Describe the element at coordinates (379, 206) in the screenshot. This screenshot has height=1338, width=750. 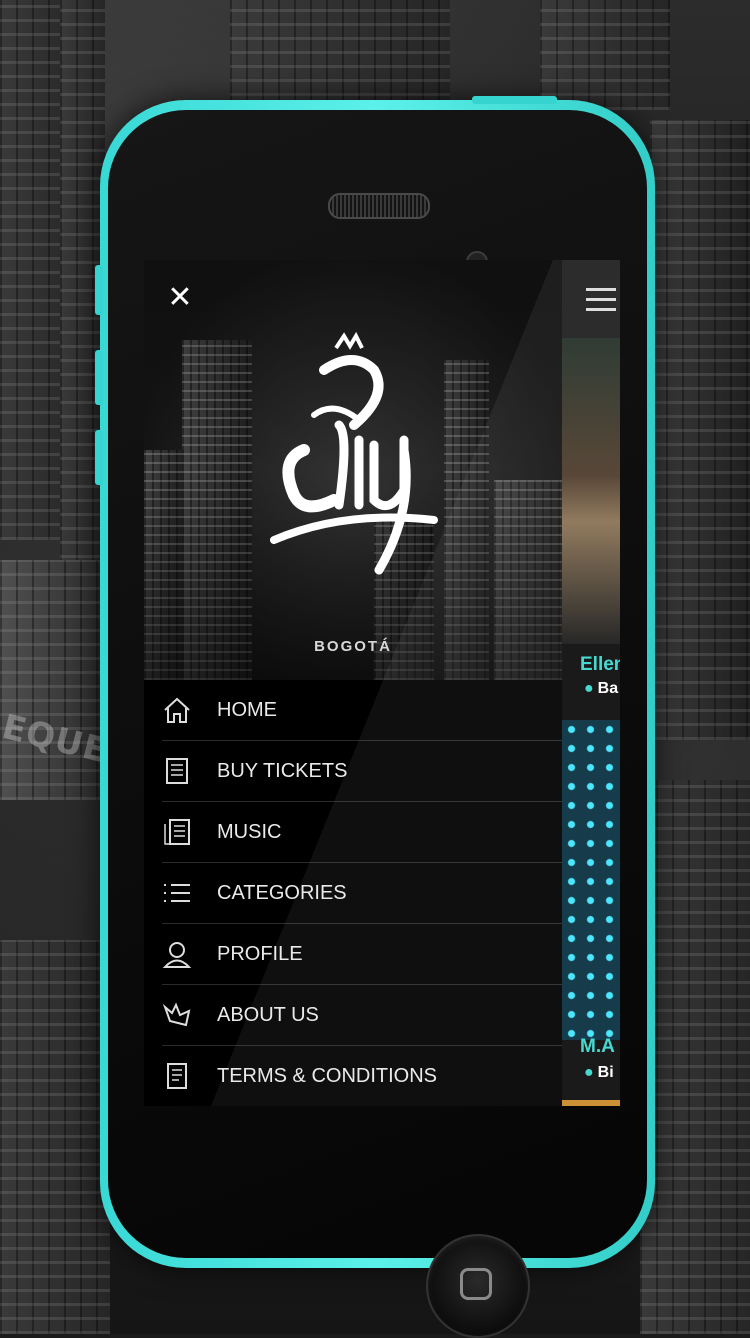
I see `earpiece-speaker` at that location.